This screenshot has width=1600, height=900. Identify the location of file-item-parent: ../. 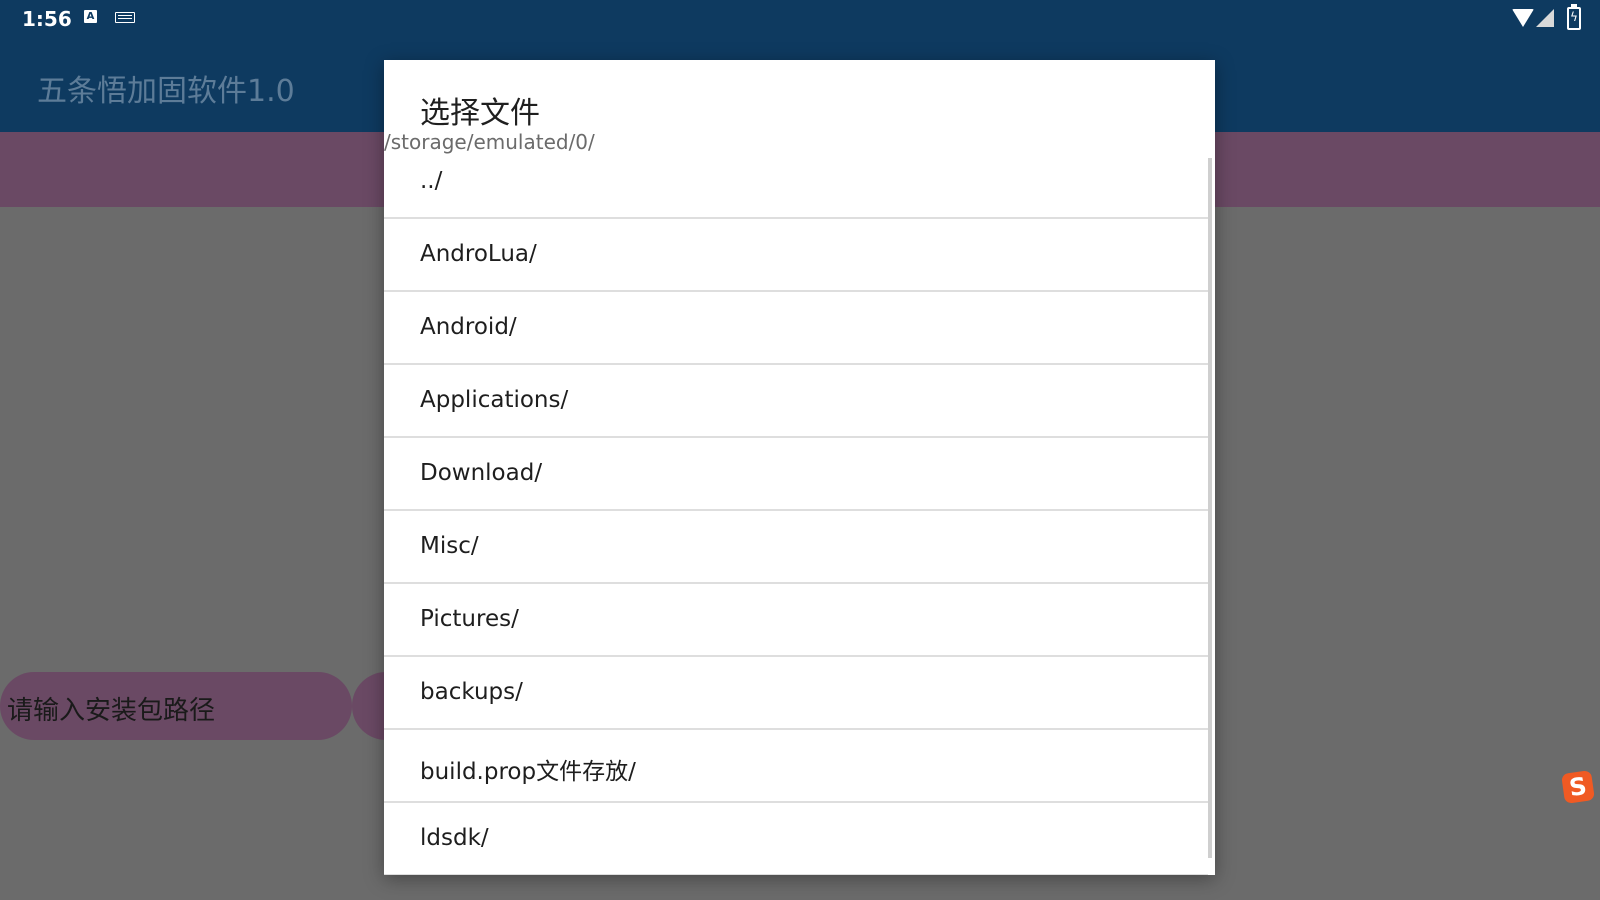
(796, 182).